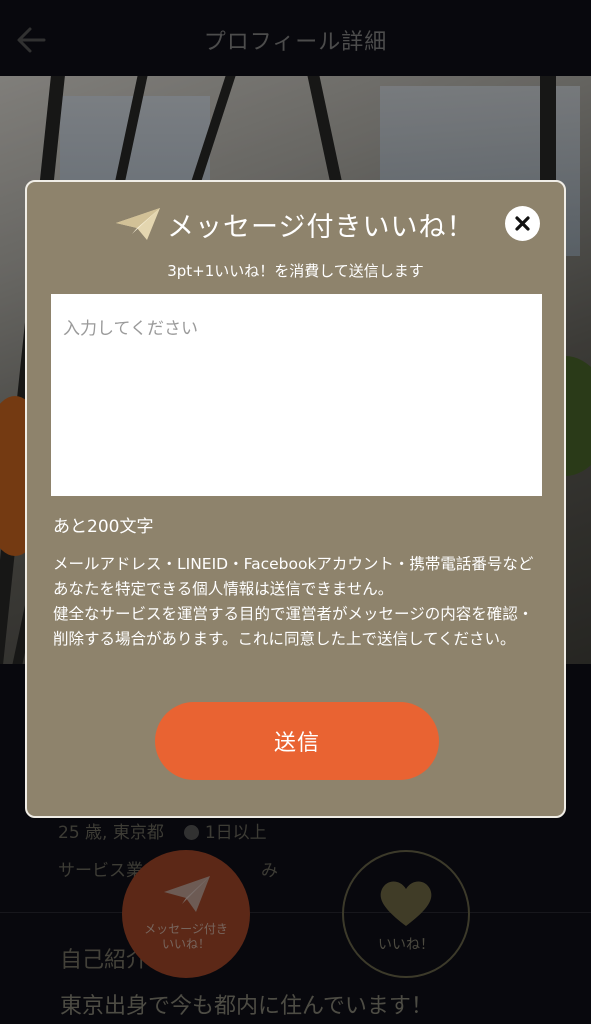  I want to click on close-button, so click(522, 223).